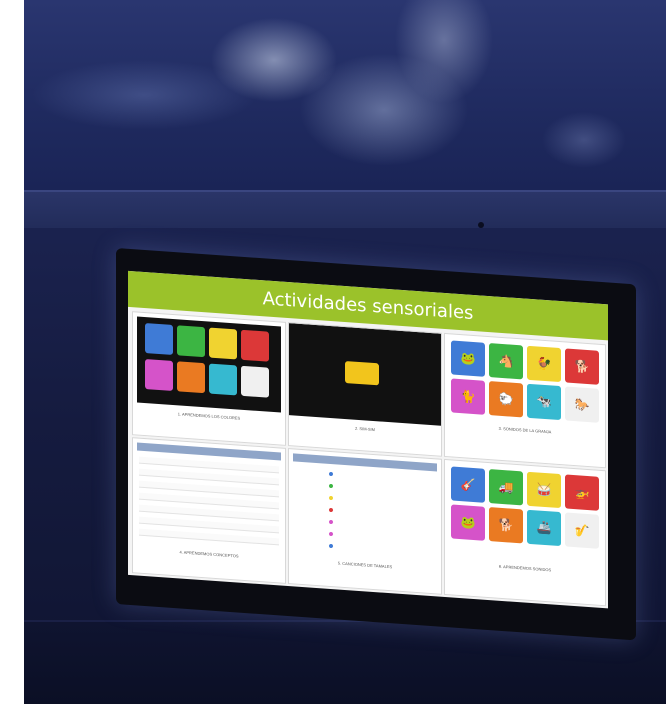 This screenshot has height=704, width=666. What do you see at coordinates (331, 522) in the screenshot?
I see `pink-dot` at bounding box center [331, 522].